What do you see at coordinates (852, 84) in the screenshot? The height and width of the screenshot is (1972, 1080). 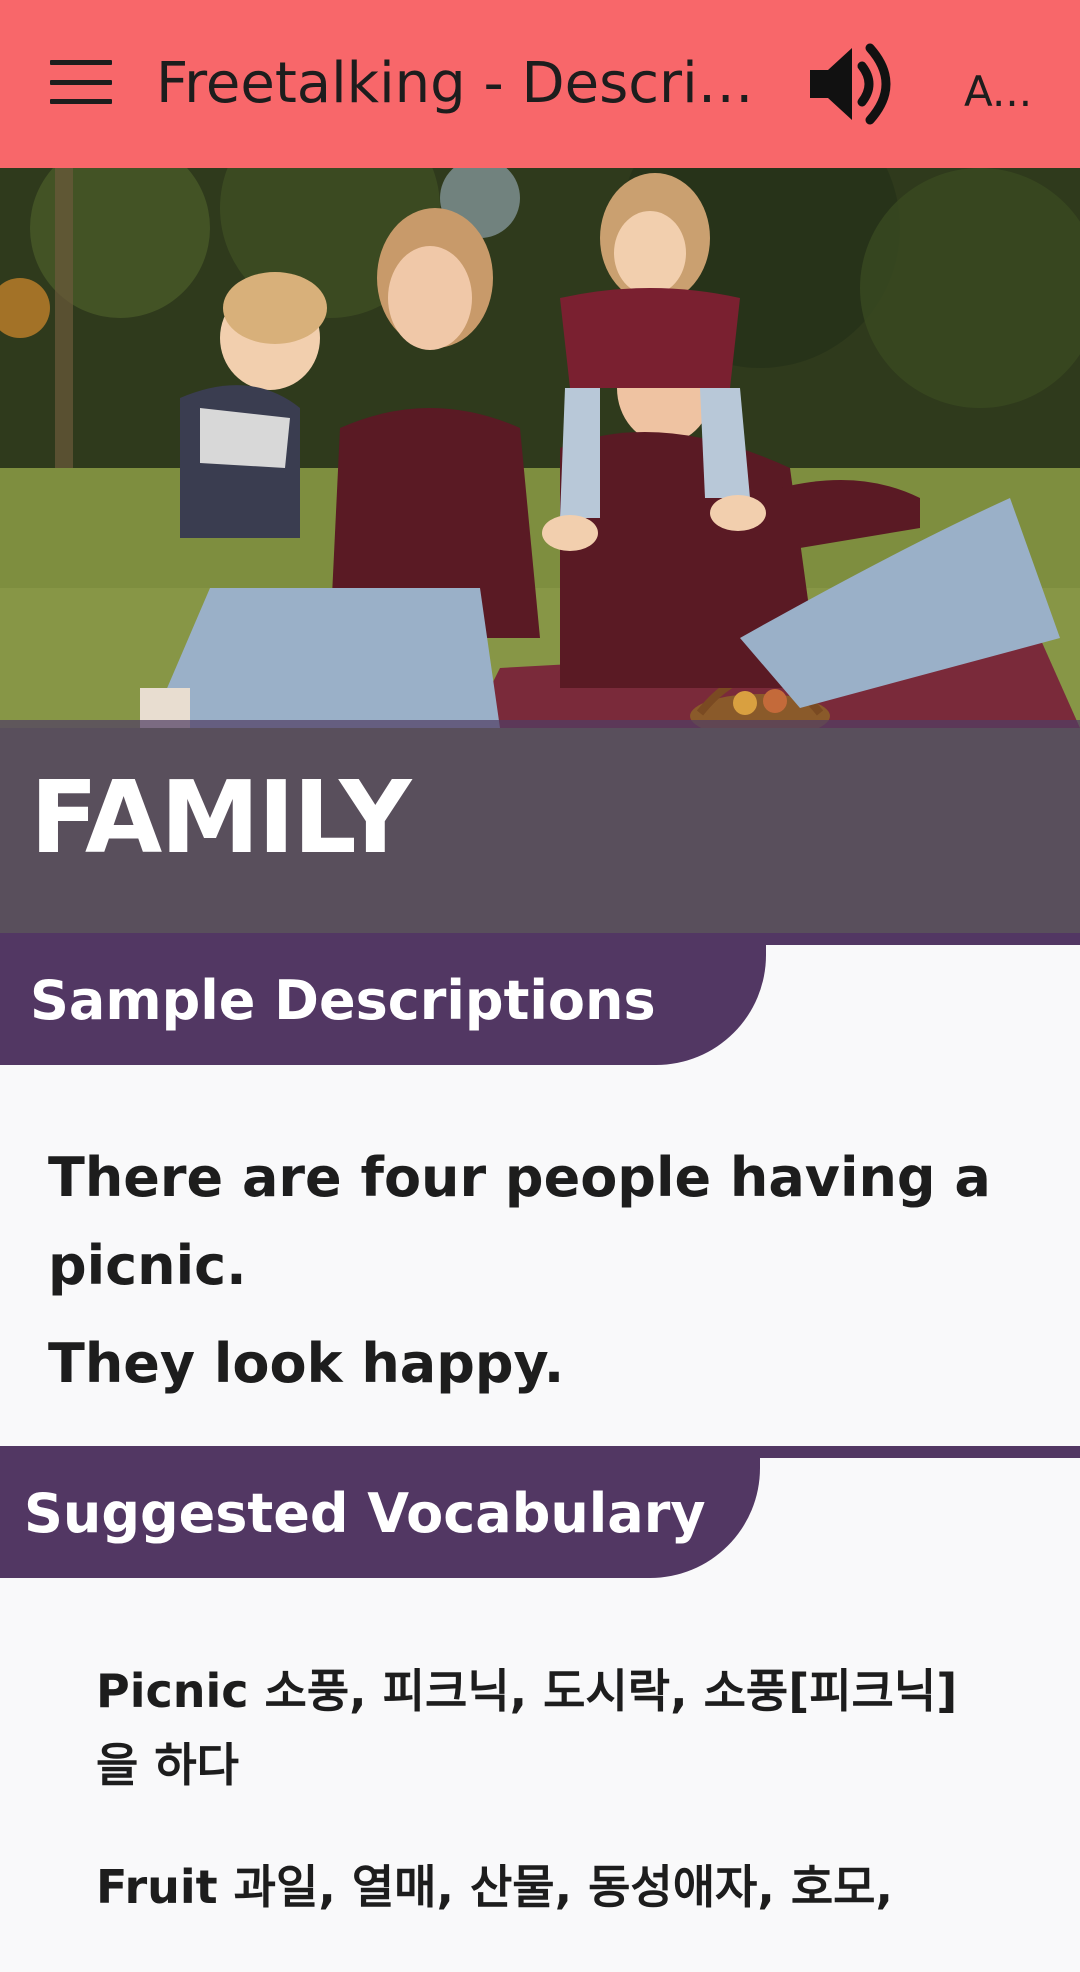 I see `volume-icon` at bounding box center [852, 84].